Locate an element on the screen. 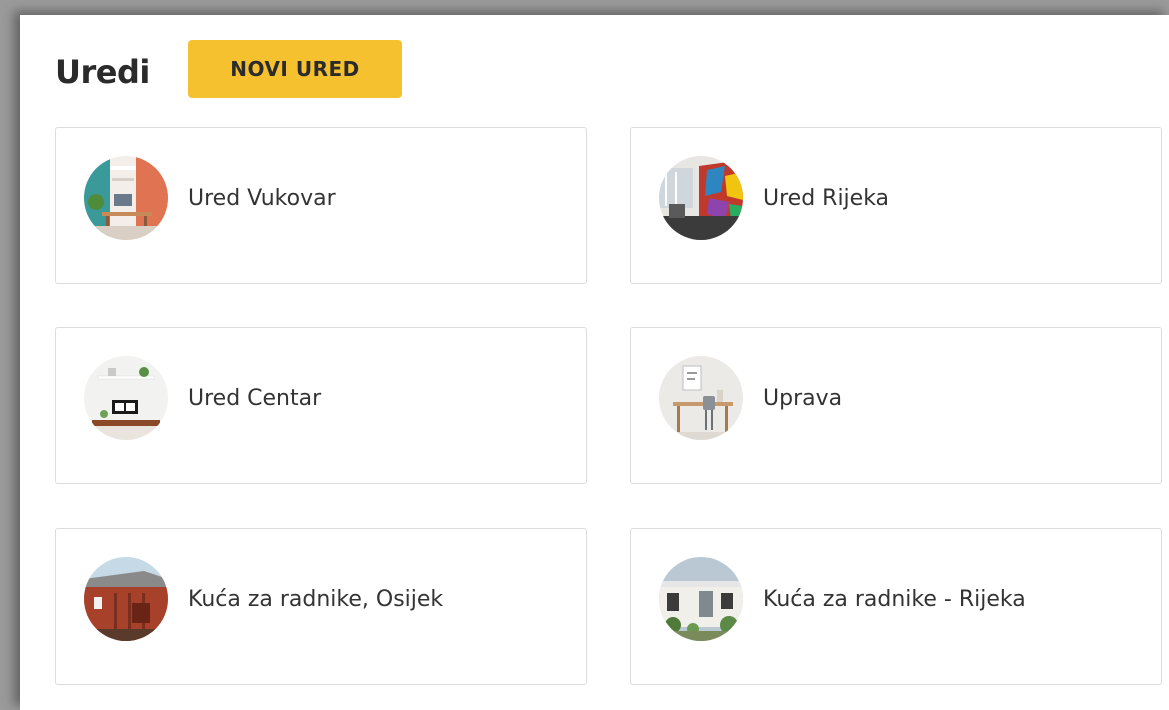 Image resolution: width=1169 pixels, height=710 pixels. office-avatar-rijeka is located at coordinates (701, 198).